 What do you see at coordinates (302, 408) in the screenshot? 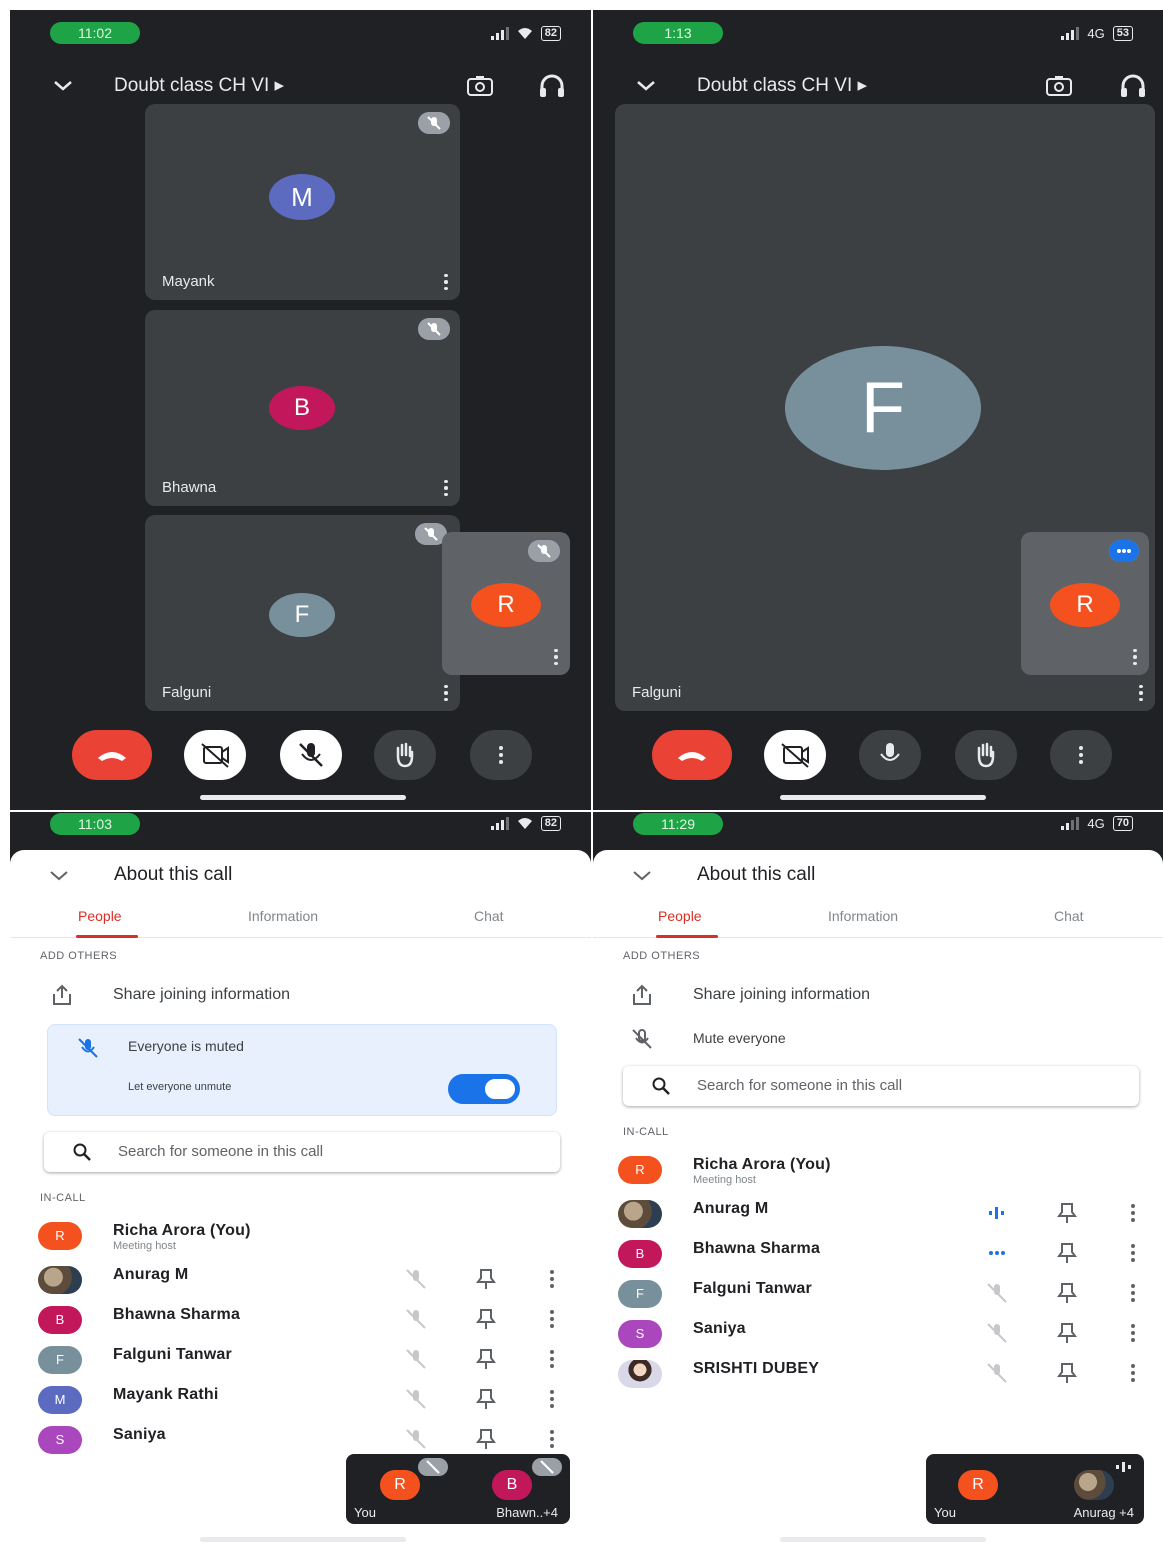
I see `participant-tile-bhawna: B Bhawna` at bounding box center [302, 408].